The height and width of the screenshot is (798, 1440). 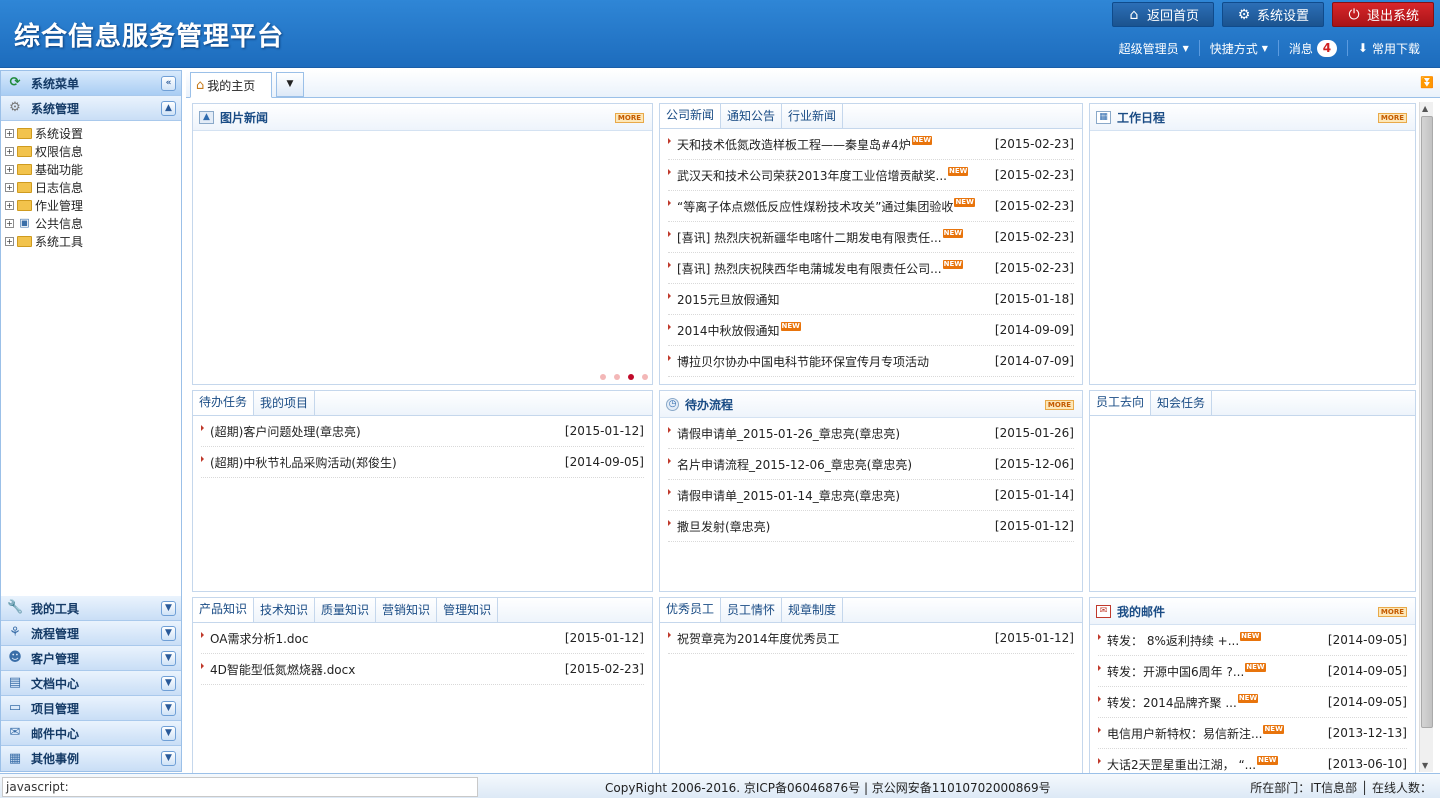 I want to click on customers-icon: ☻, so click(x=15, y=657).